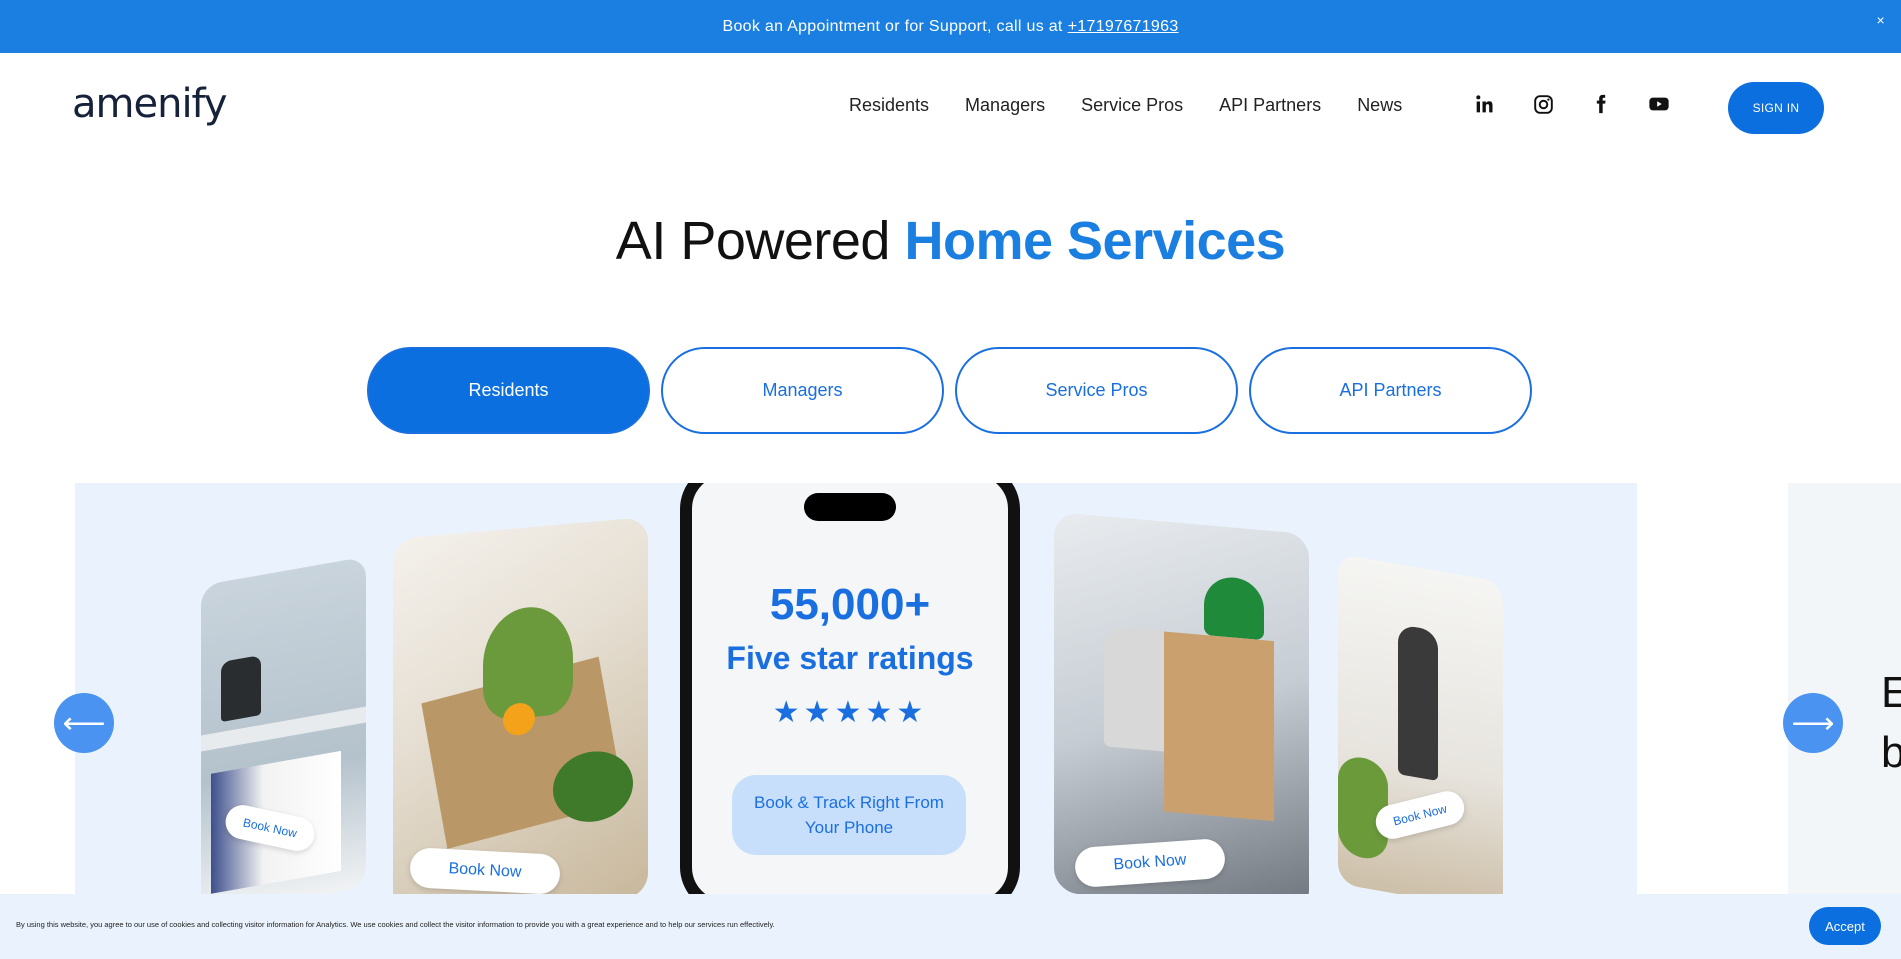 The image size is (1901, 959). What do you see at coordinates (850, 658) in the screenshot?
I see `ratings-label: Five star ratings` at bounding box center [850, 658].